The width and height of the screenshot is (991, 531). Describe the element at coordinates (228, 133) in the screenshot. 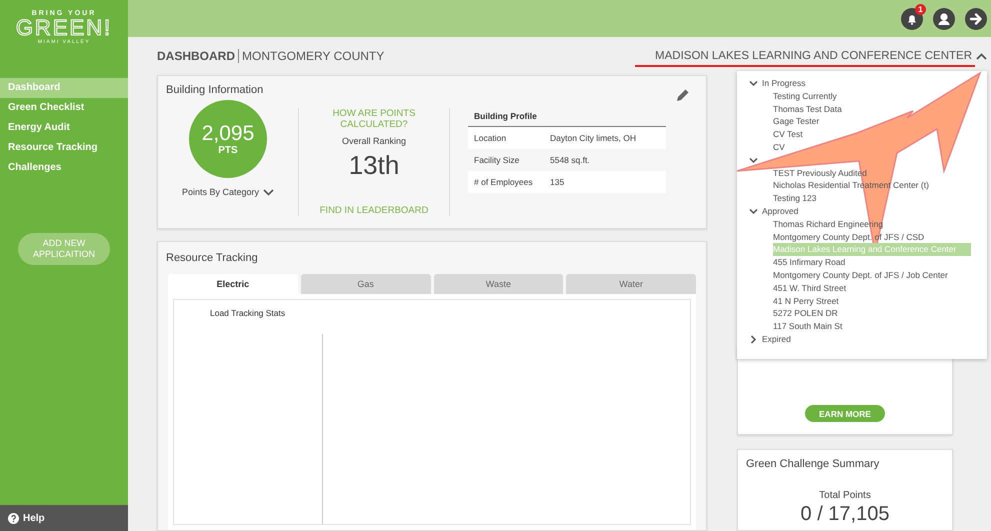

I see `points-value: 2,095` at that location.